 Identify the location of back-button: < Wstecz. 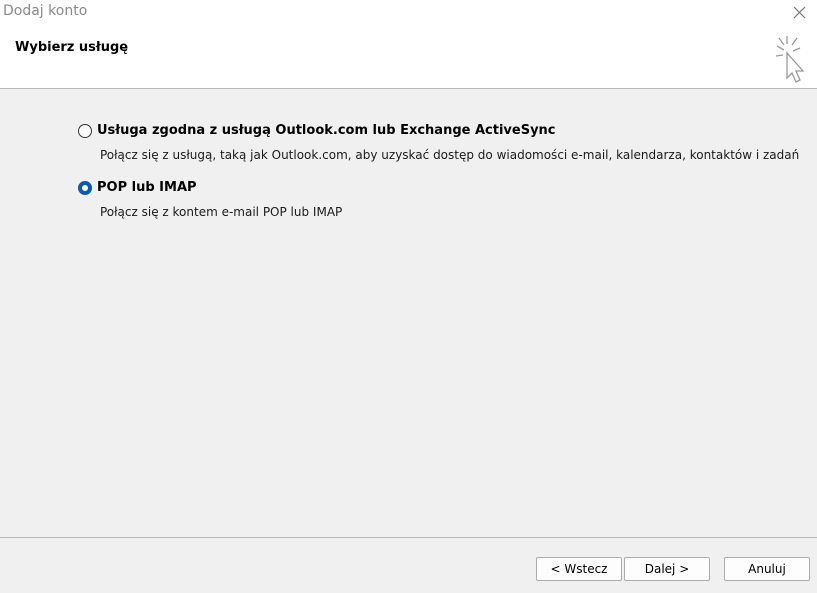
(579, 569).